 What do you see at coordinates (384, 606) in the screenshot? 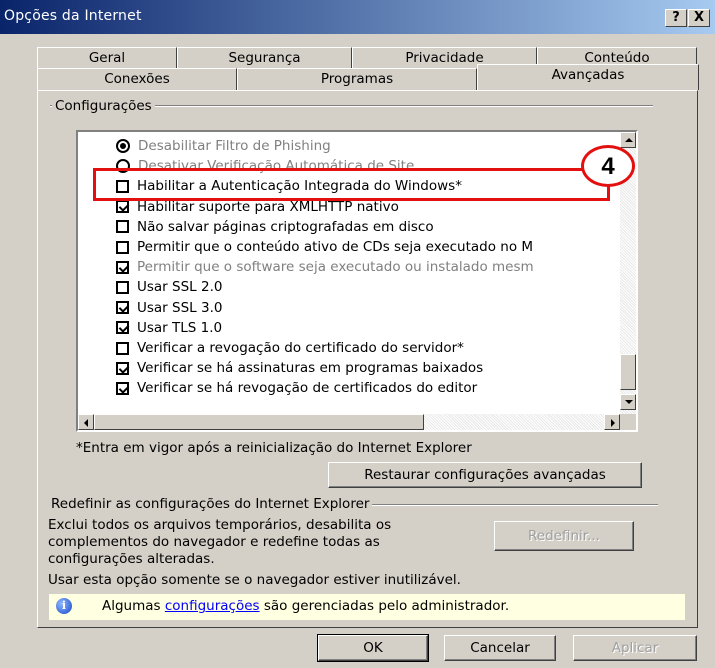
I see `info-suffix: são gerenciadas pelo administrador.` at bounding box center [384, 606].